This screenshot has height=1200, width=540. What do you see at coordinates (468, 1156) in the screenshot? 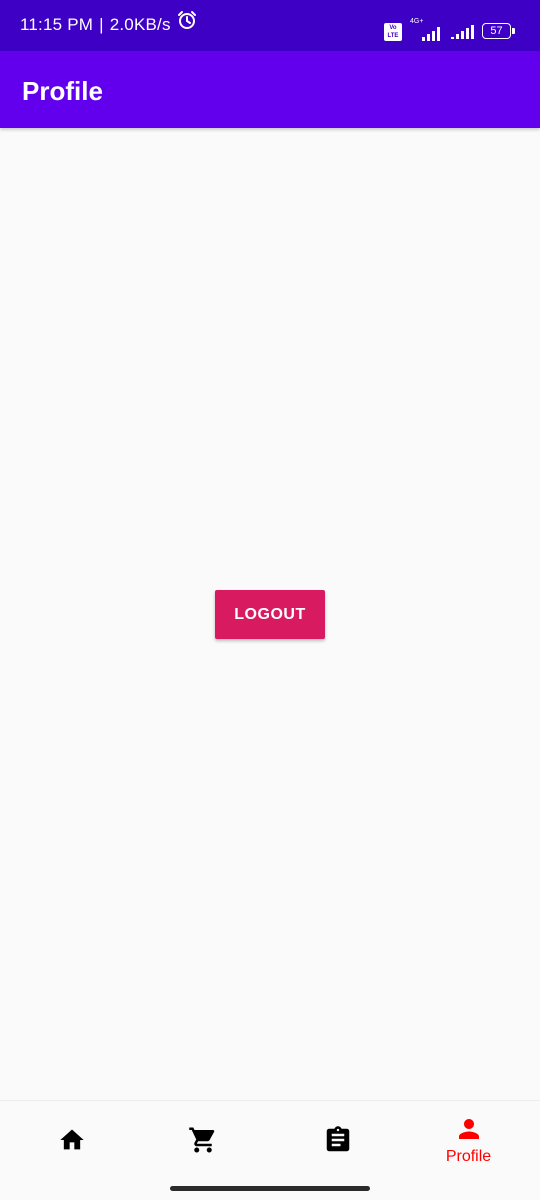
I see `nav-item-label: Profile` at bounding box center [468, 1156].